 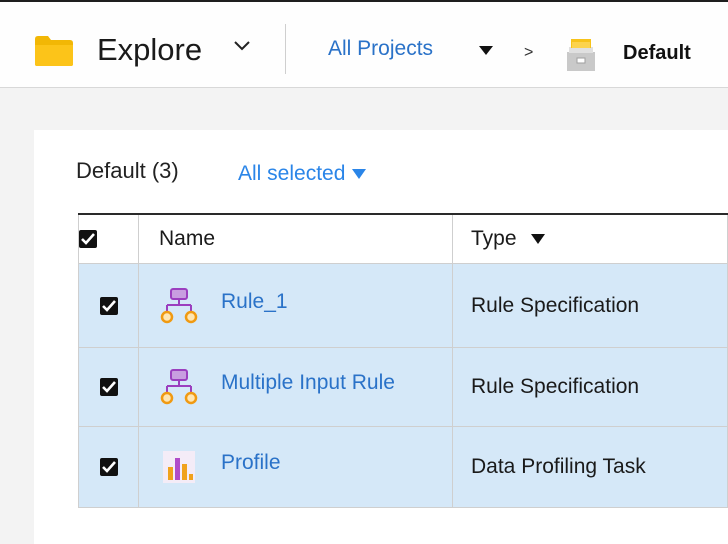 What do you see at coordinates (590, 467) in the screenshot?
I see `row-type-cell: Data Profiling Task` at bounding box center [590, 467].